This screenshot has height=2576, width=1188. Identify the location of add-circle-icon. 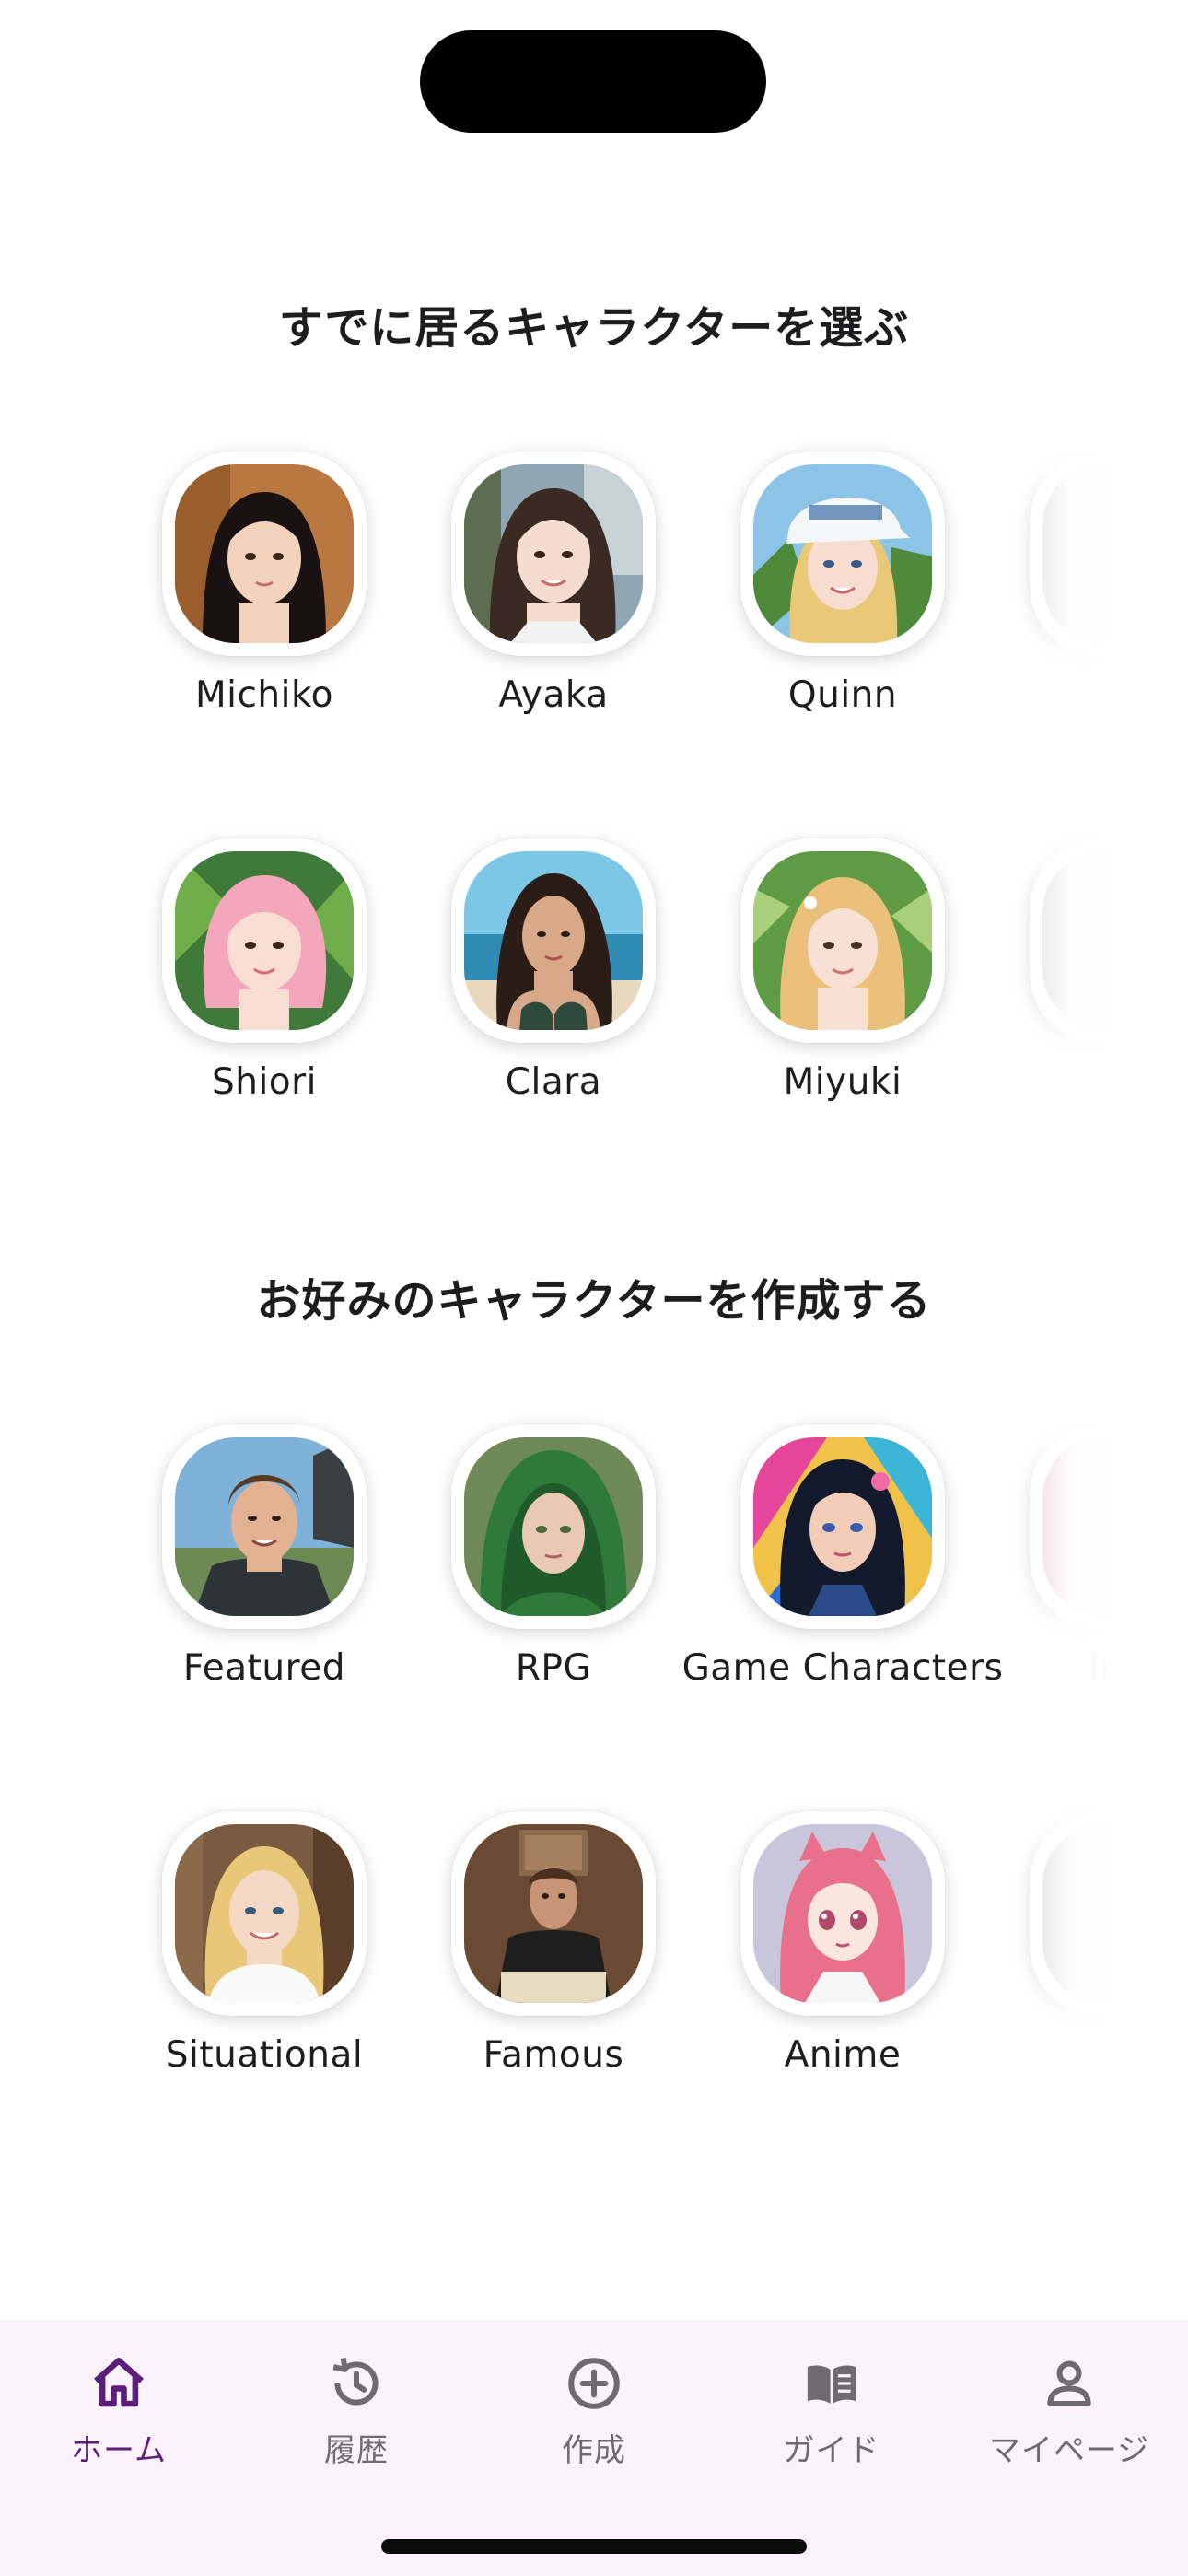
(594, 2383).